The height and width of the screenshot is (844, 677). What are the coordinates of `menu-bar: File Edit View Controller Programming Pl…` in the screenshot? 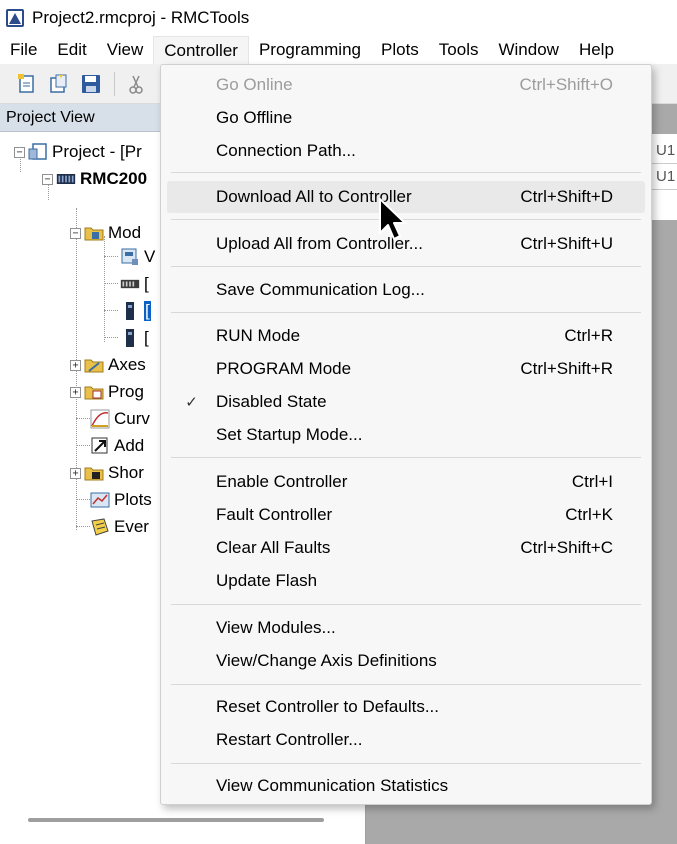 It's located at (338, 50).